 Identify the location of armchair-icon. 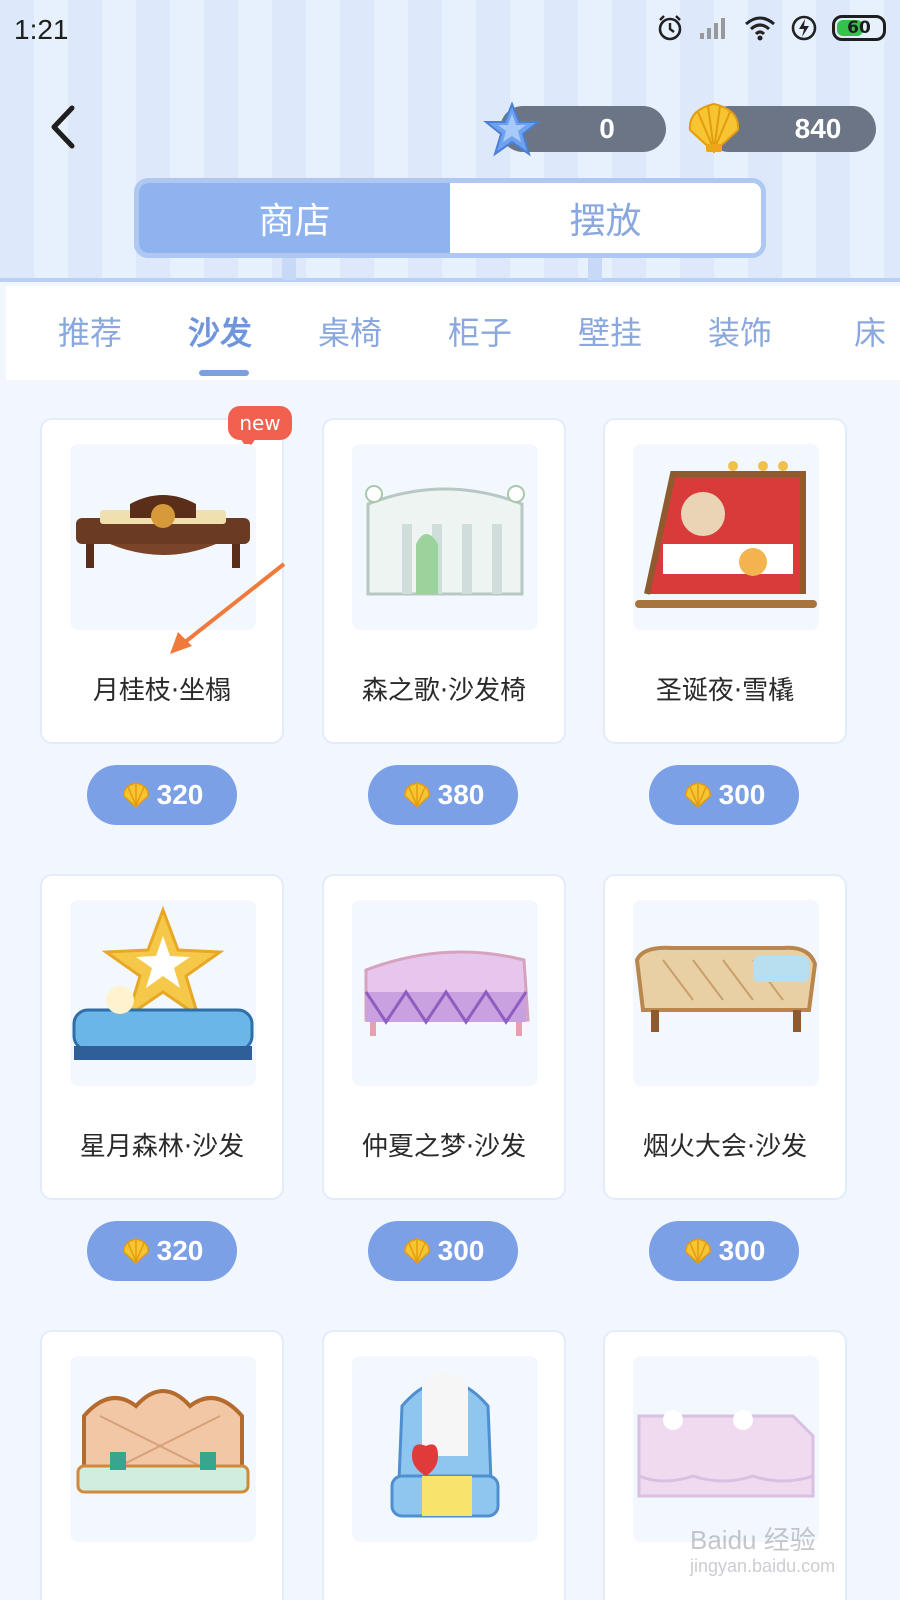
(445, 1449).